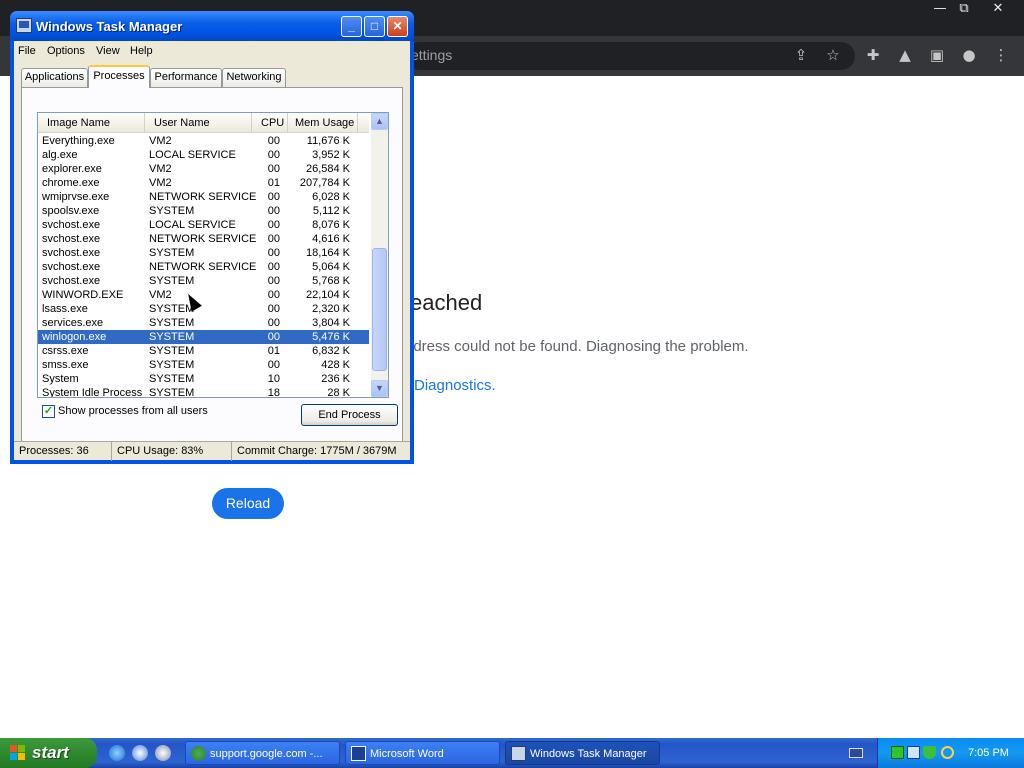 The width and height of the screenshot is (1024, 768). What do you see at coordinates (446, 302) in the screenshot?
I see `error-title: eached` at bounding box center [446, 302].